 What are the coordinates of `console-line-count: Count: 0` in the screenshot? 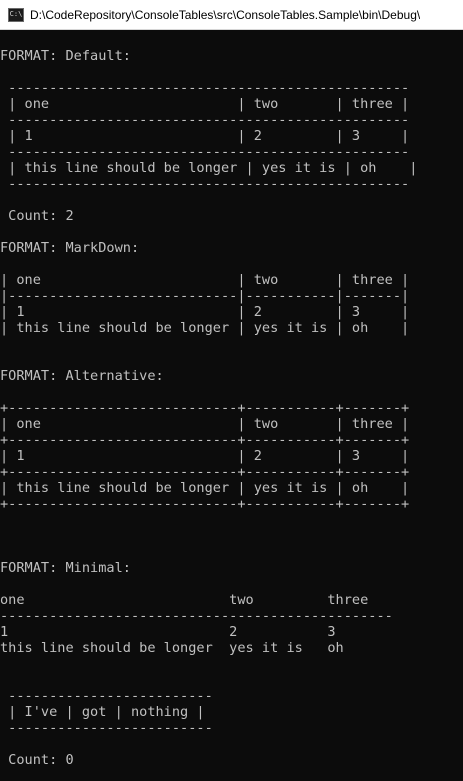 It's located at (37, 760).